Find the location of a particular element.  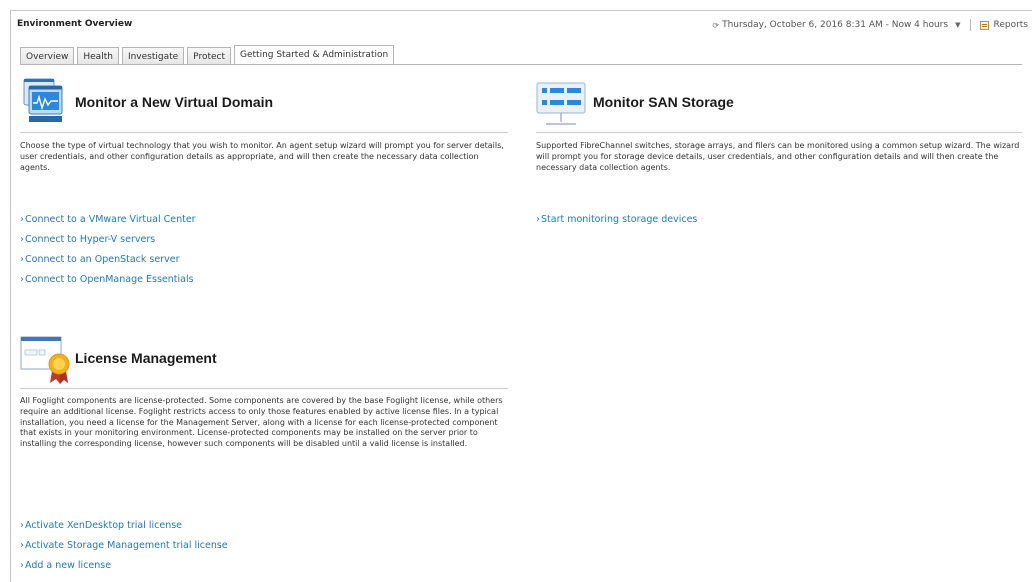

link-openstack-server: ›Connect to an OpenStack server is located at coordinates (108, 260).